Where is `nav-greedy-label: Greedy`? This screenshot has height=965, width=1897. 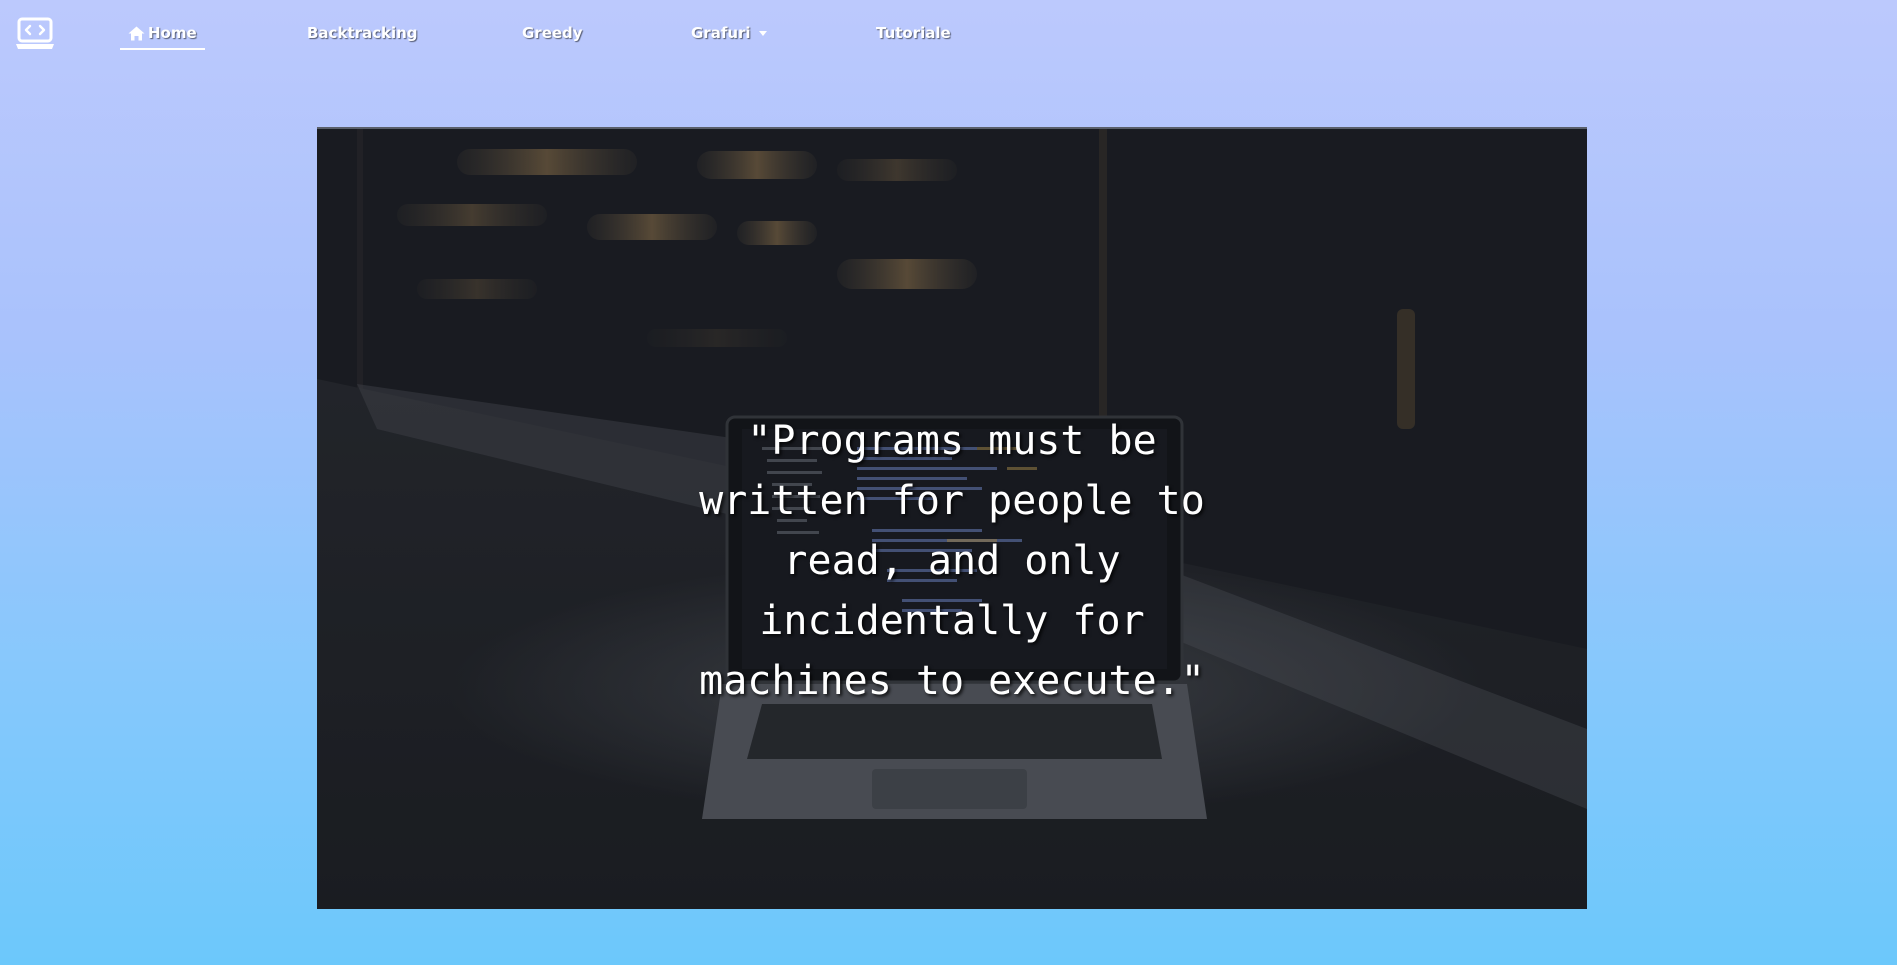 nav-greedy-label: Greedy is located at coordinates (552, 33).